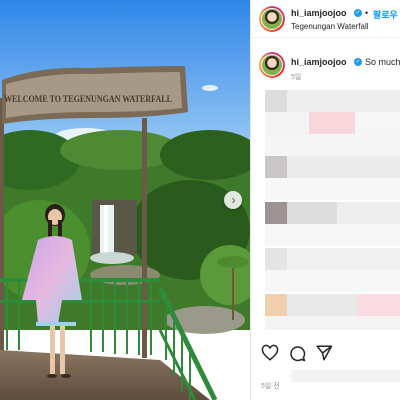 This screenshot has height=400, width=400. I want to click on post-date: 5일 전, so click(270, 386).